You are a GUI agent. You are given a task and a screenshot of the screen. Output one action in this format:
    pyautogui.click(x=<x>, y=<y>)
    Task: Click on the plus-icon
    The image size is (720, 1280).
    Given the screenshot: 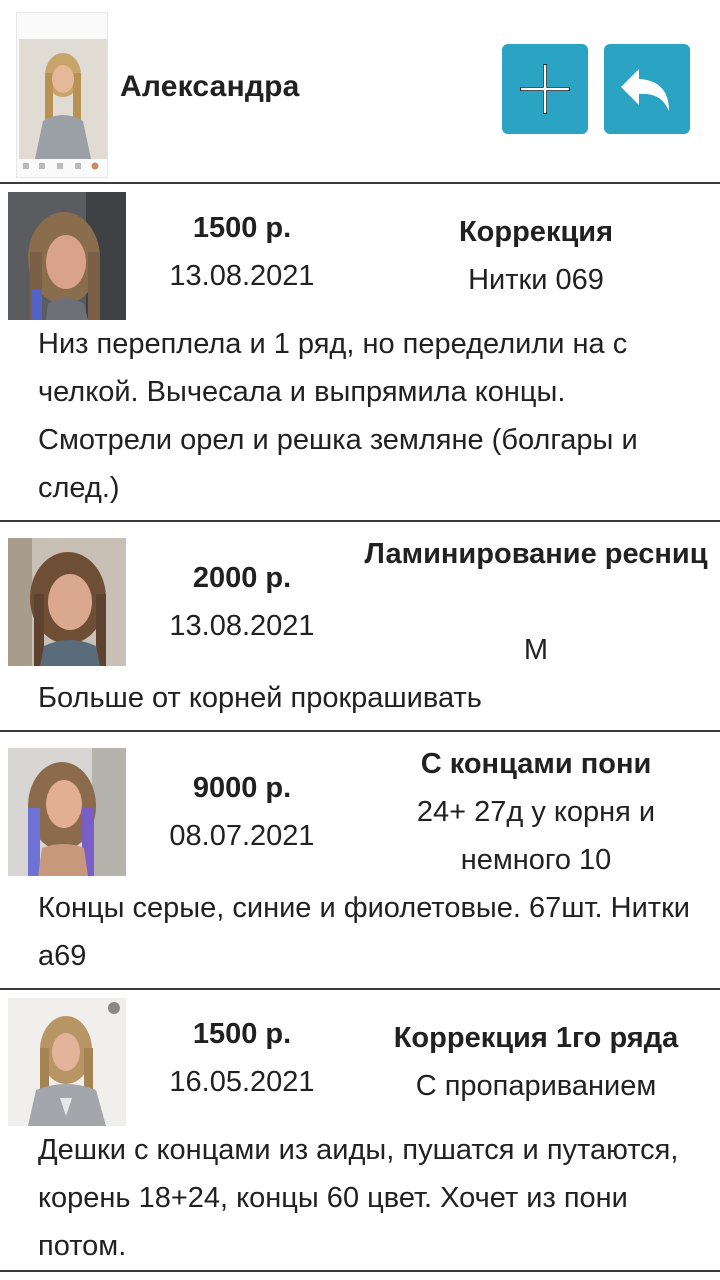 What is the action you would take?
    pyautogui.click(x=545, y=89)
    